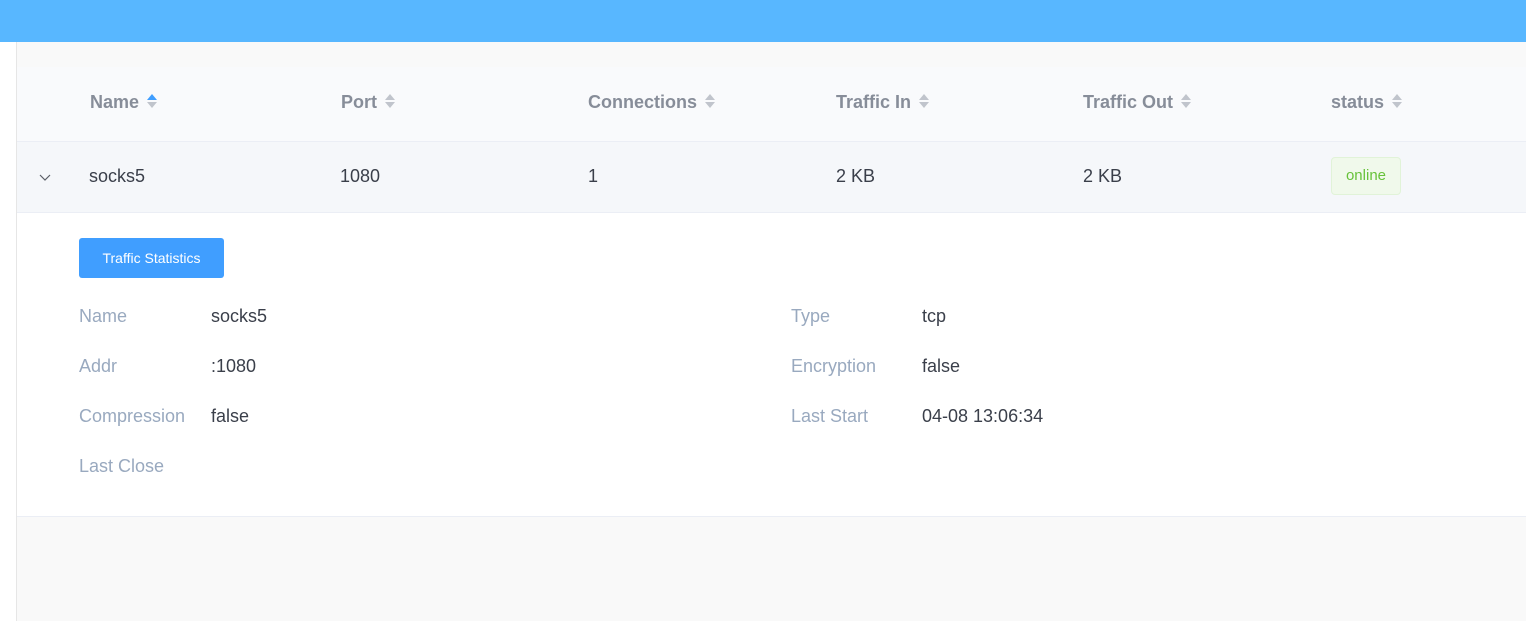  What do you see at coordinates (117, 176) in the screenshot?
I see `cell-name: socks5` at bounding box center [117, 176].